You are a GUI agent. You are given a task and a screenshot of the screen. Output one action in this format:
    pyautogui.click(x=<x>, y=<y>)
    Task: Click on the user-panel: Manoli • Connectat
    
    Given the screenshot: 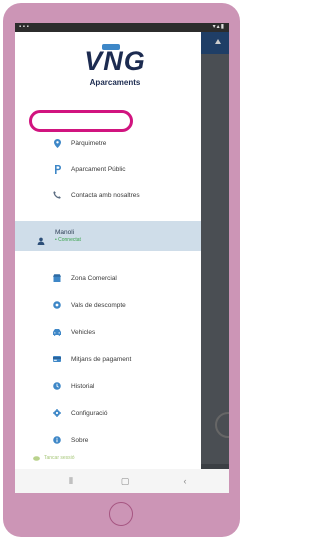 What is the action you would take?
    pyautogui.click(x=108, y=236)
    